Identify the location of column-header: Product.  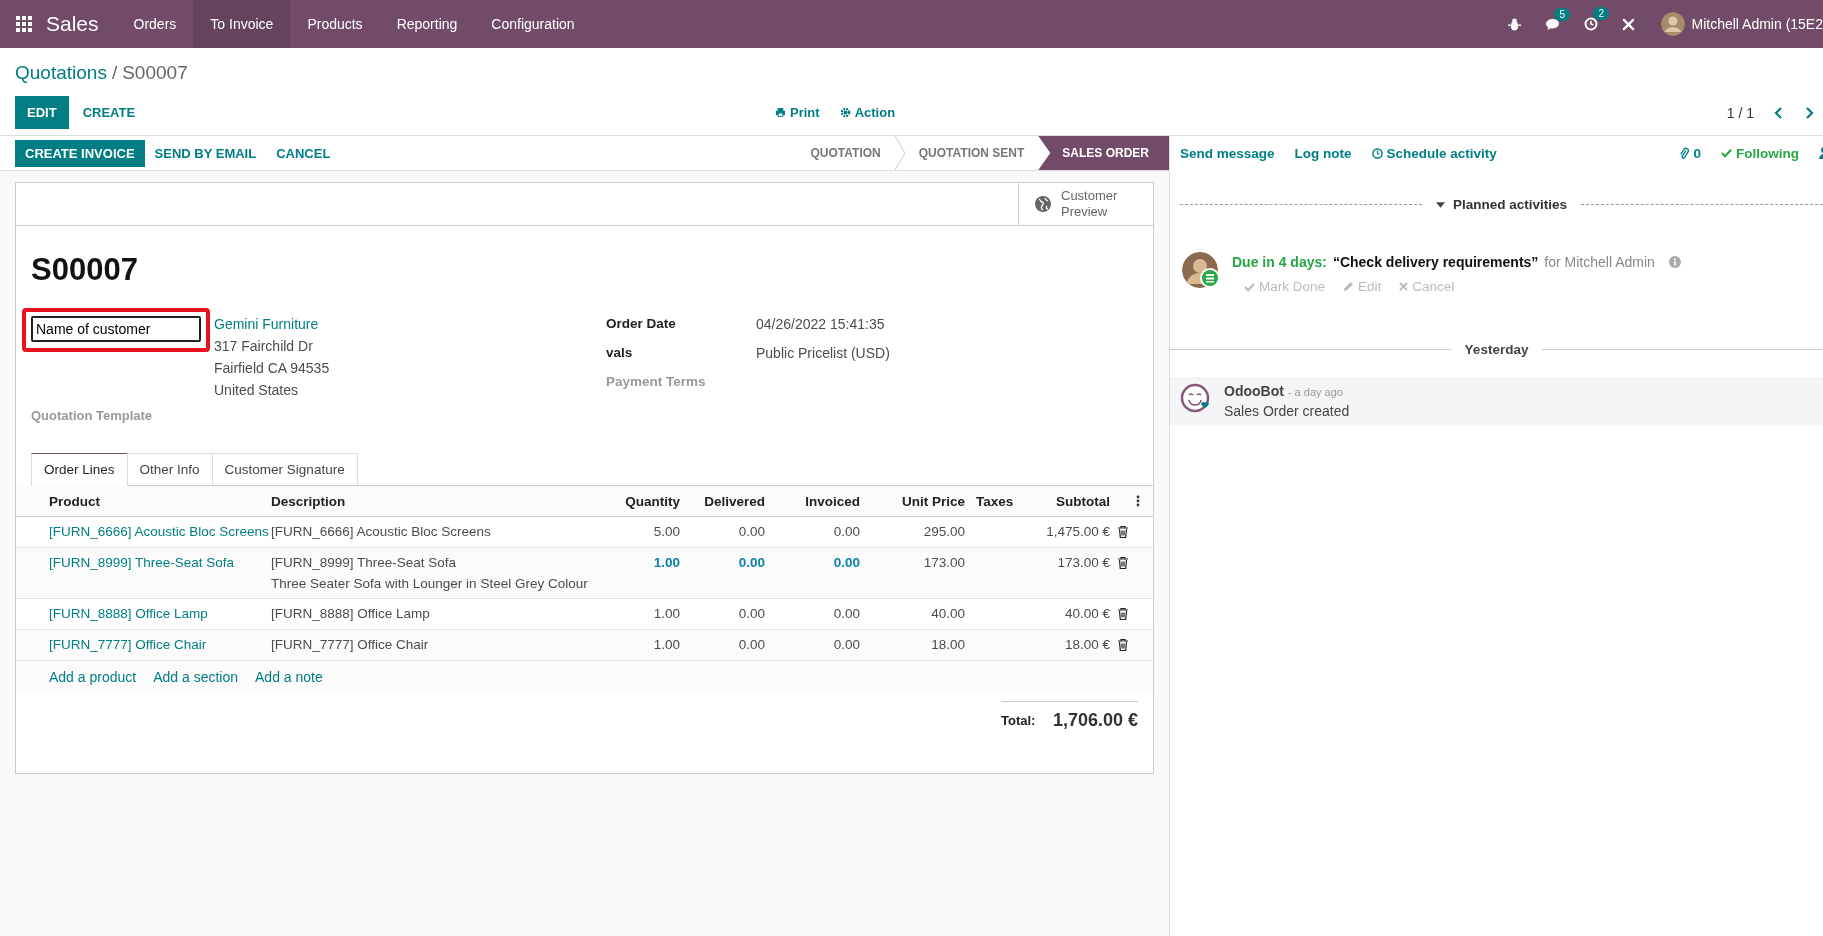
(157, 501).